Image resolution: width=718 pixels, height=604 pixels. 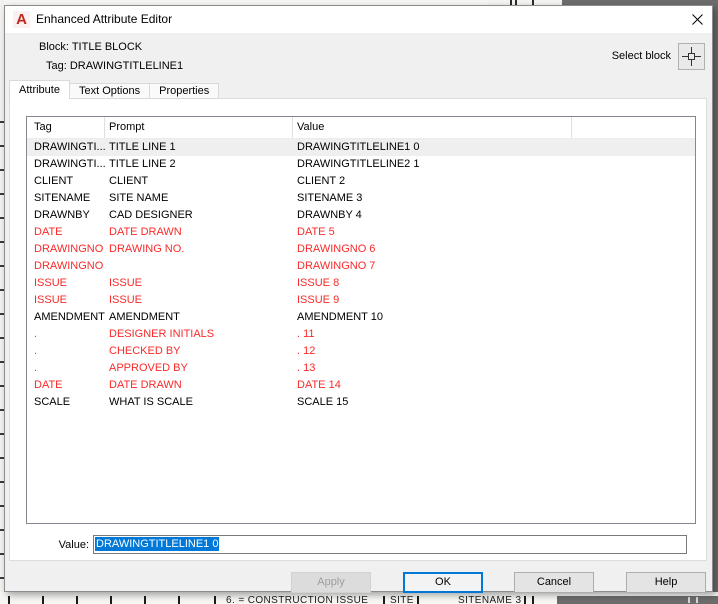 I want to click on cell-c1: SCALE, so click(x=52, y=402).